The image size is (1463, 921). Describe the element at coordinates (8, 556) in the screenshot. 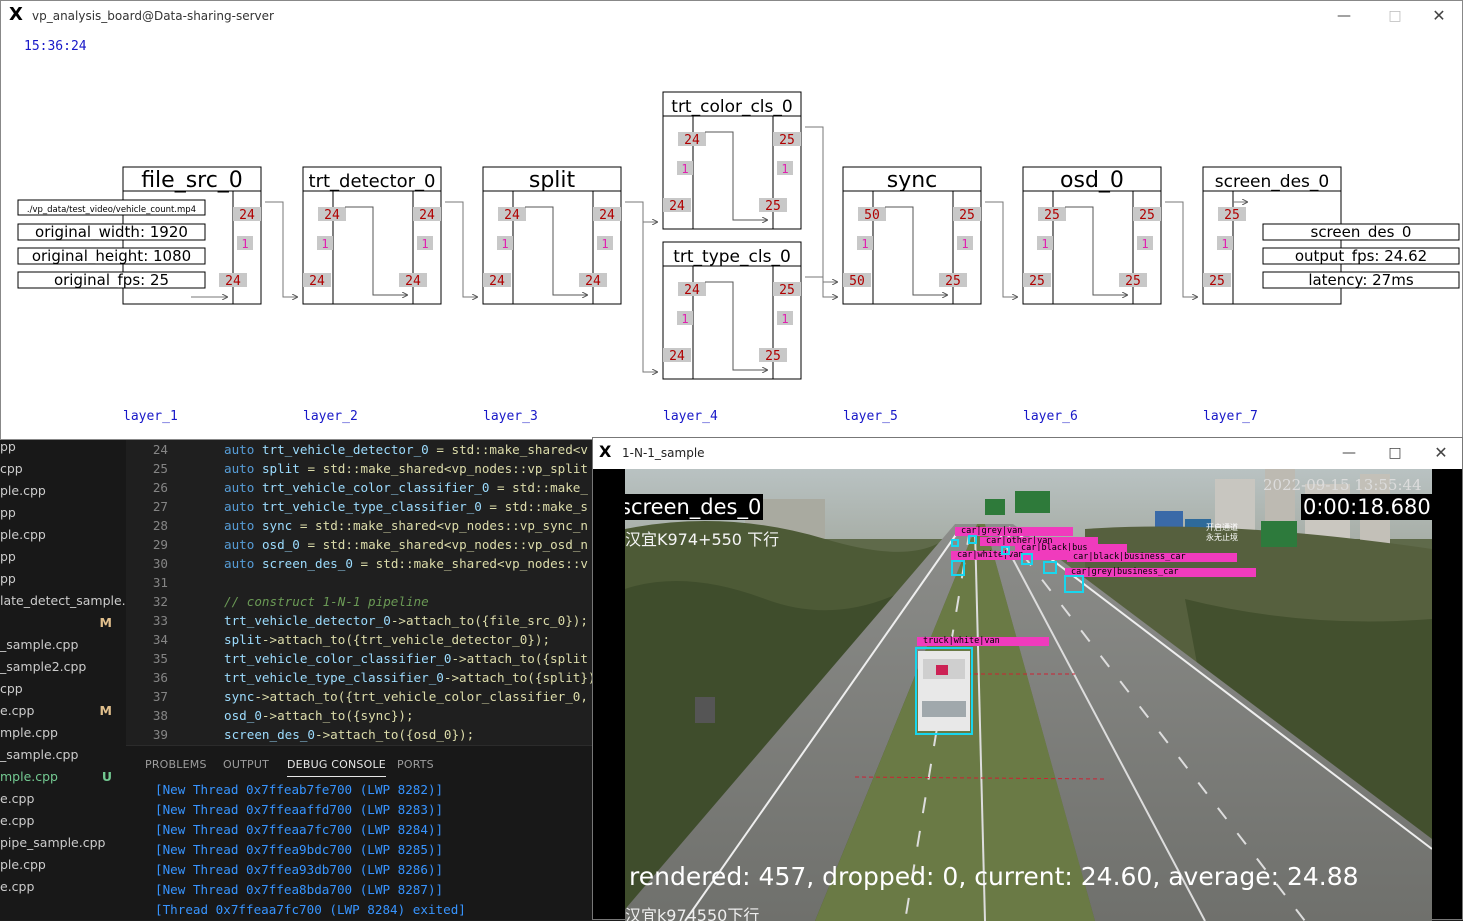

I see `file-name: pp` at that location.